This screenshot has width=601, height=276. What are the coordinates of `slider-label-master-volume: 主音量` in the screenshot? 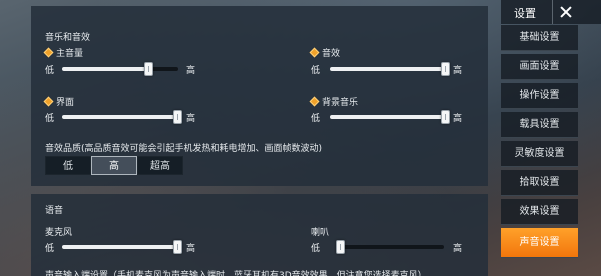 It's located at (63, 52).